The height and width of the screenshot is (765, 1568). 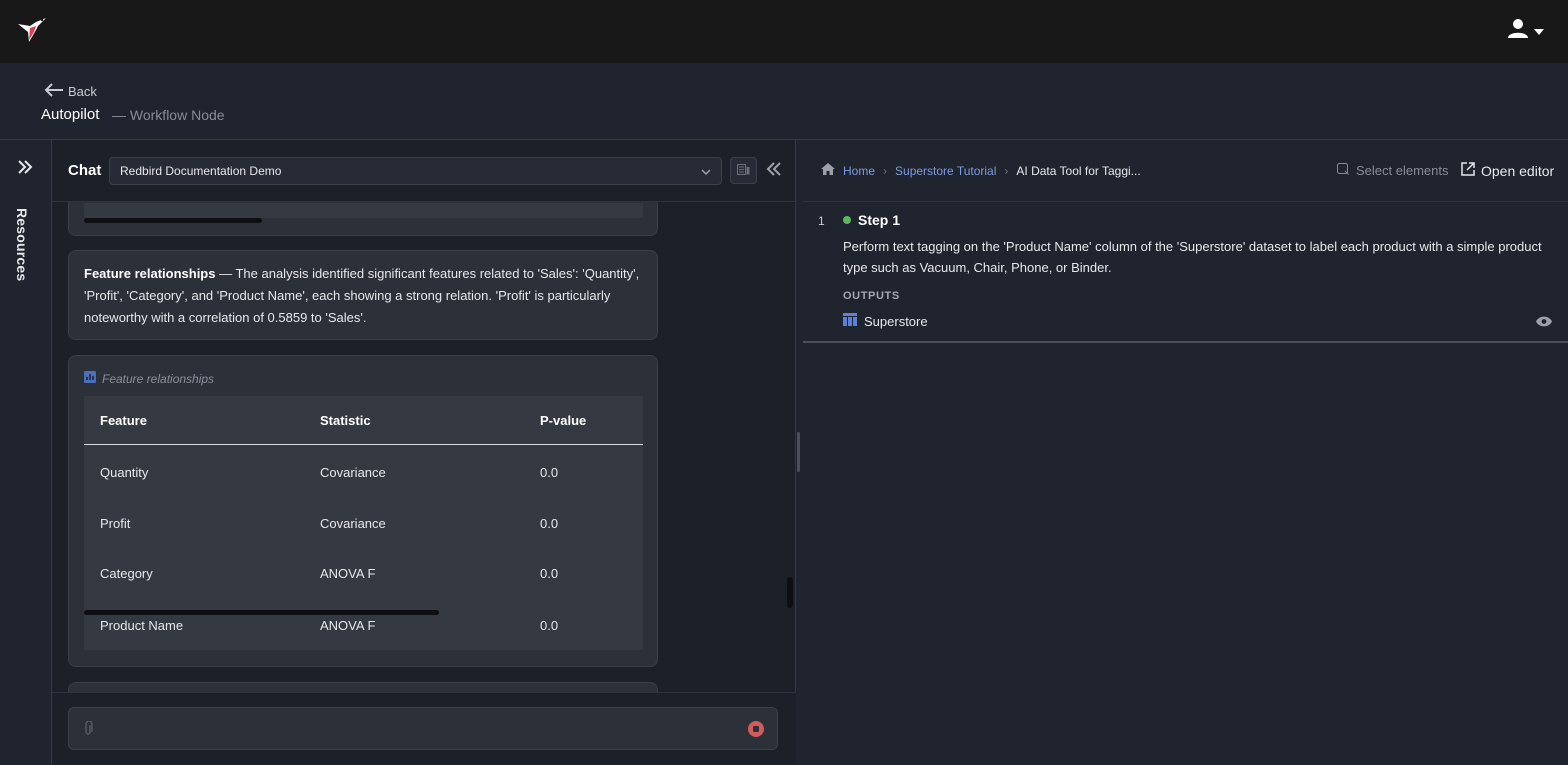 What do you see at coordinates (90, 378) in the screenshot?
I see `chart-icon` at bounding box center [90, 378].